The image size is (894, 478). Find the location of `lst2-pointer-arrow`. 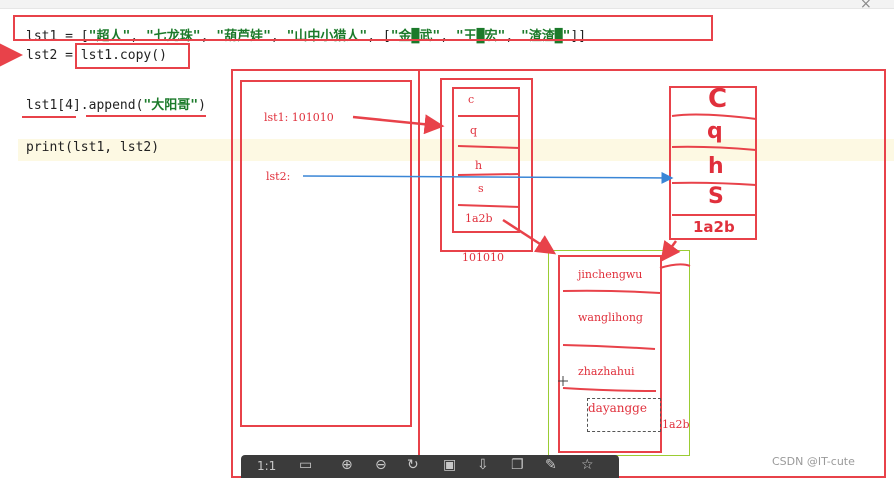

lst2-pointer-arrow is located at coordinates (488, 177).